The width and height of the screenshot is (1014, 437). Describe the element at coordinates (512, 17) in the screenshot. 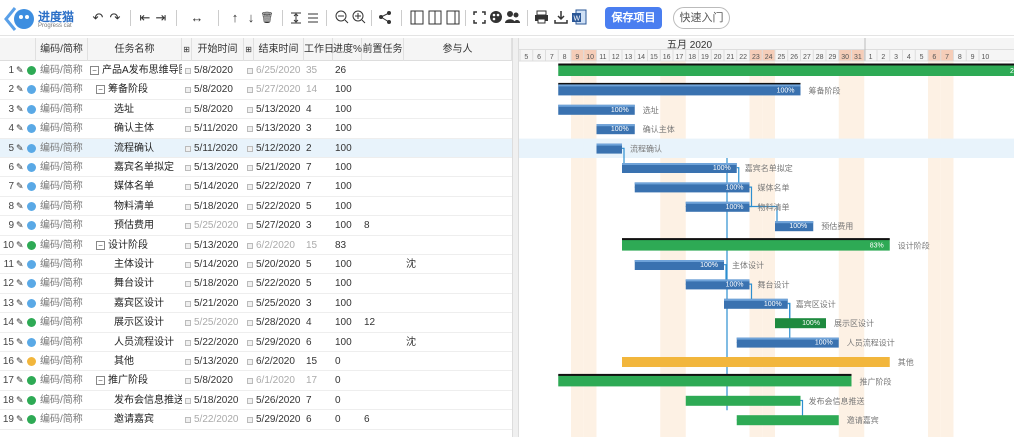

I see `users-icon` at that location.